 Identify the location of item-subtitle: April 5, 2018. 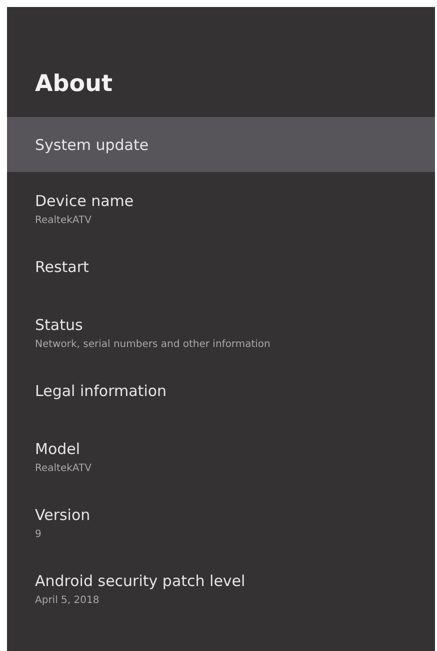
(67, 600).